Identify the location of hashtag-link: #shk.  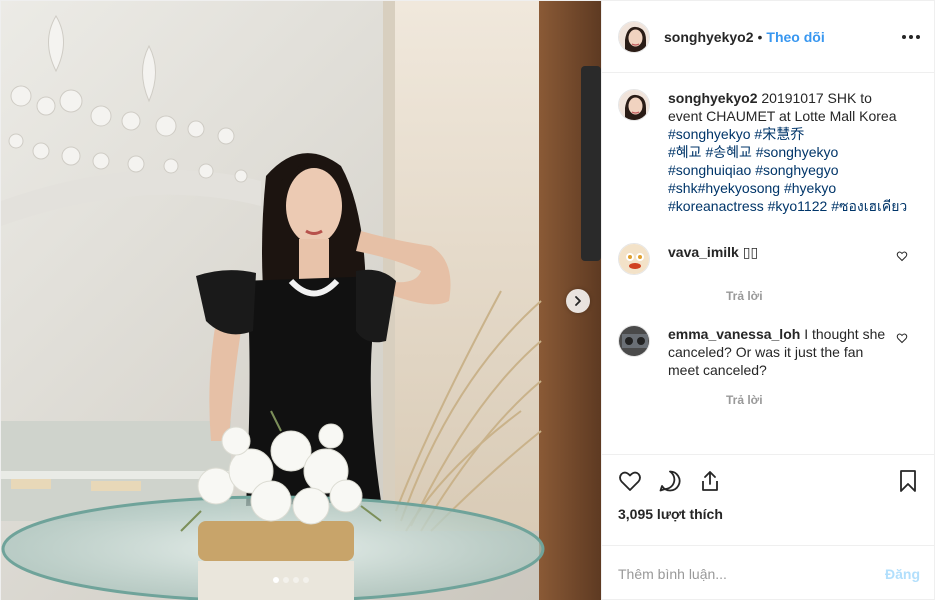
(683, 188).